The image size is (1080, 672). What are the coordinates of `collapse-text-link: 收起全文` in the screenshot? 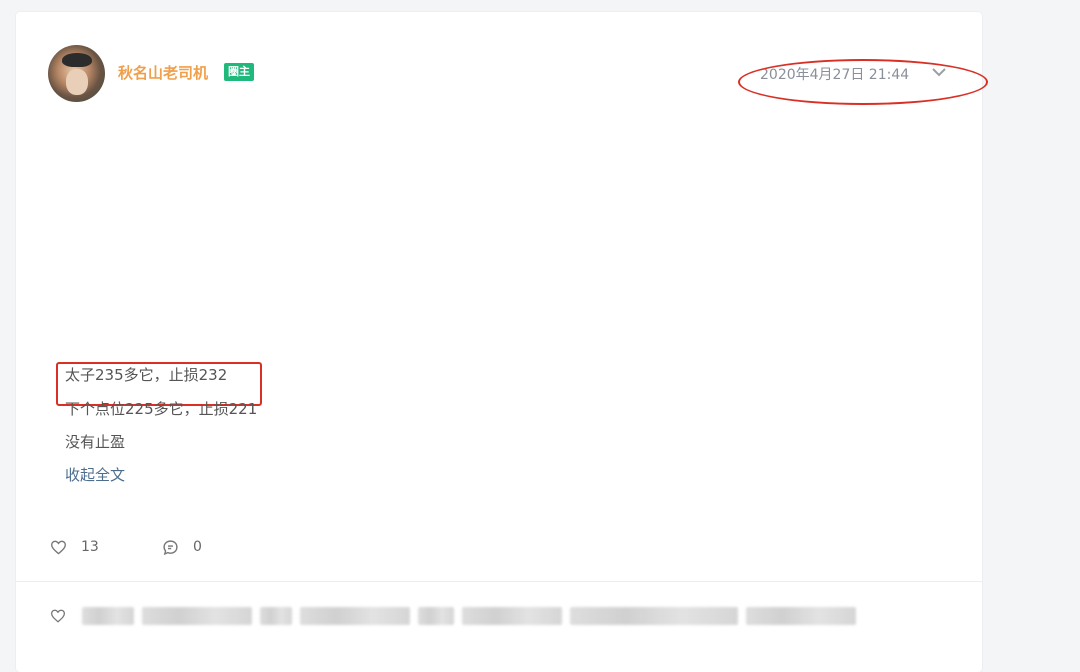 It's located at (95, 474).